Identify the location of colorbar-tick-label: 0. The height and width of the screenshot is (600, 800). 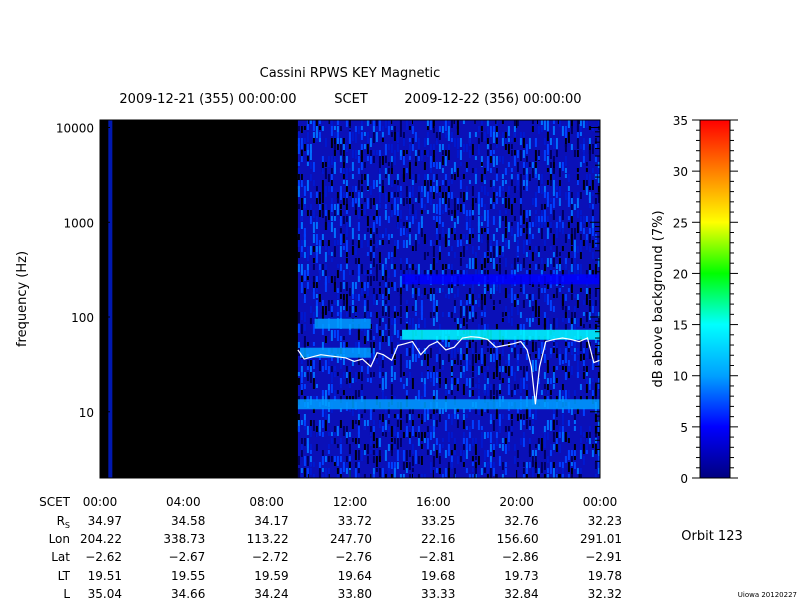
(684, 479).